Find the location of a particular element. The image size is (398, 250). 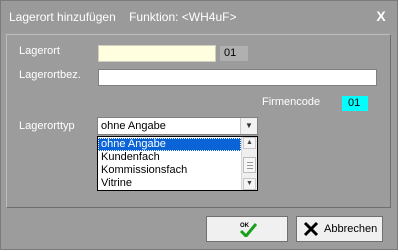

cancel-button: Abbrechen is located at coordinates (339, 229).